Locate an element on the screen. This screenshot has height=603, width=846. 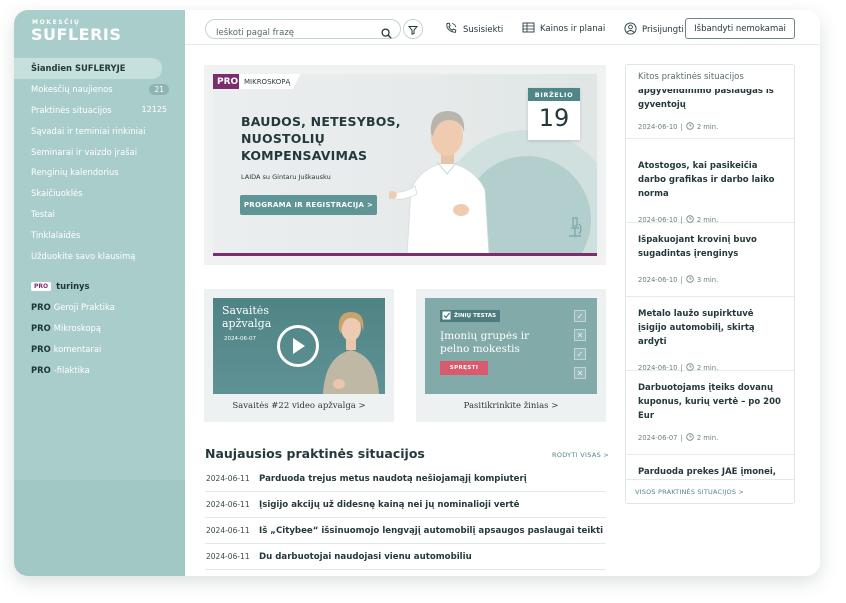
sidebar-item-label: Skaičiuoklės is located at coordinates (57, 193).